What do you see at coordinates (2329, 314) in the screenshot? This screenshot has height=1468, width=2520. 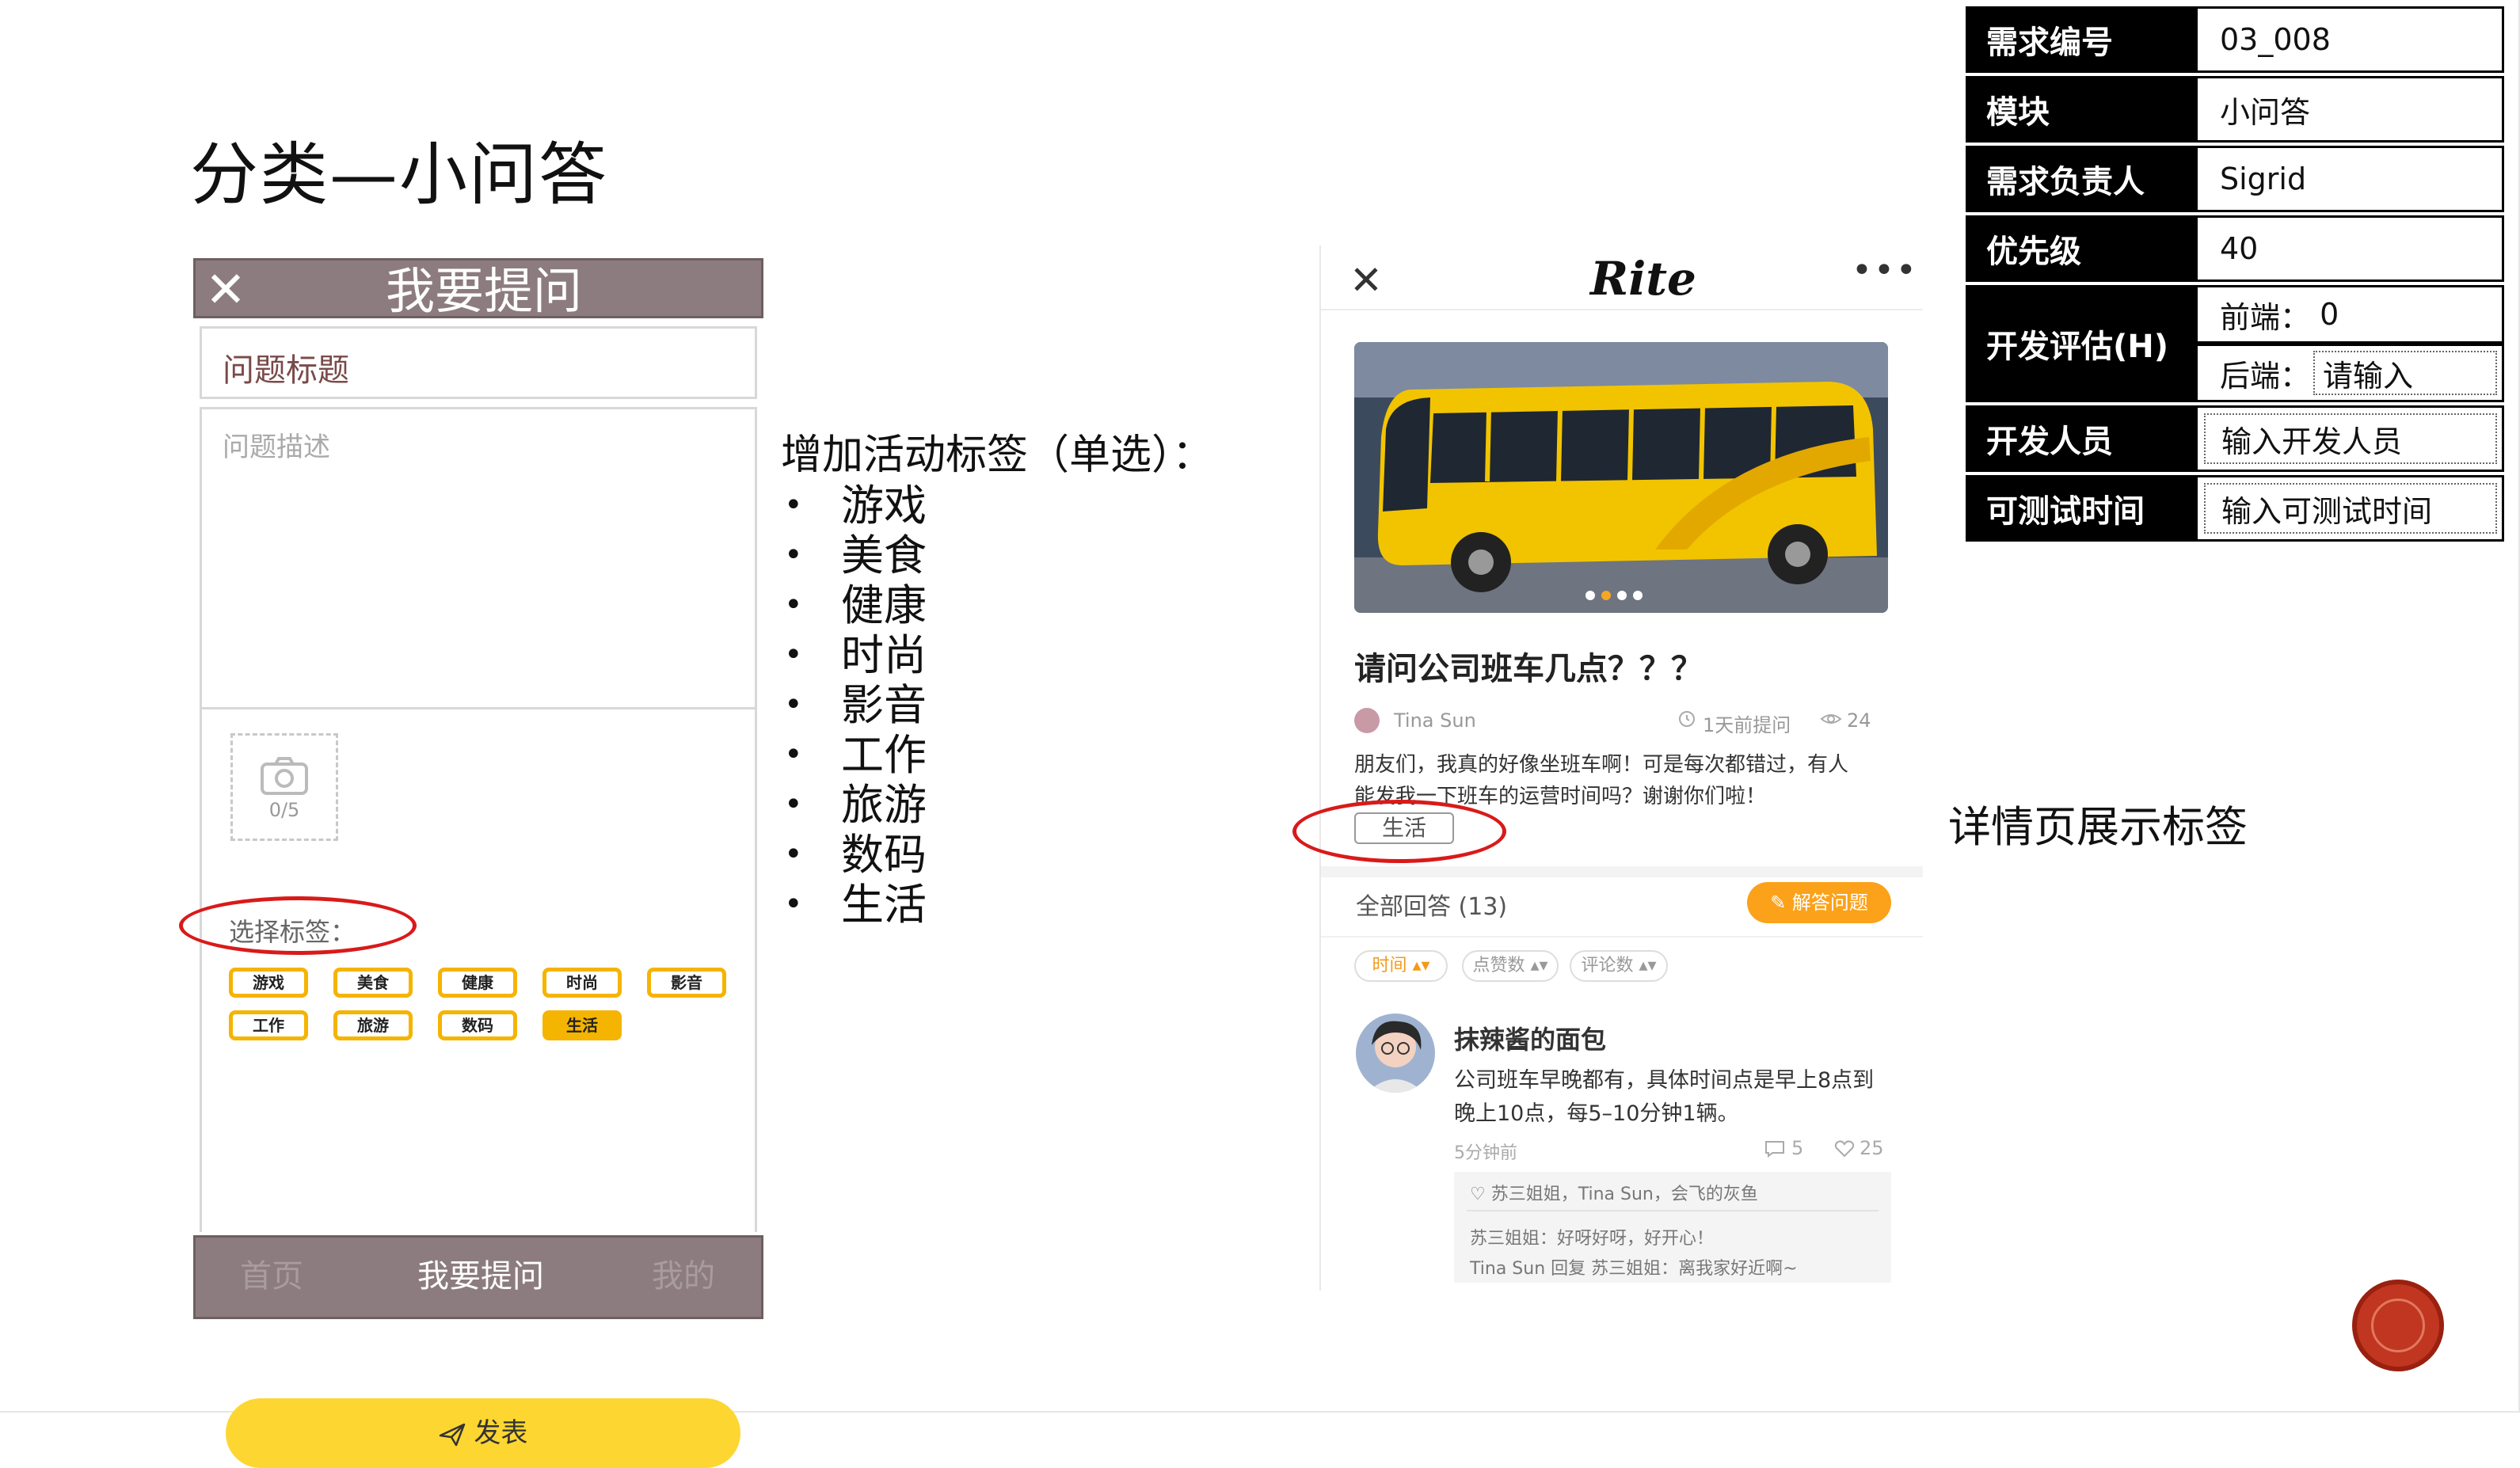 I see `frontend-value: 0` at bounding box center [2329, 314].